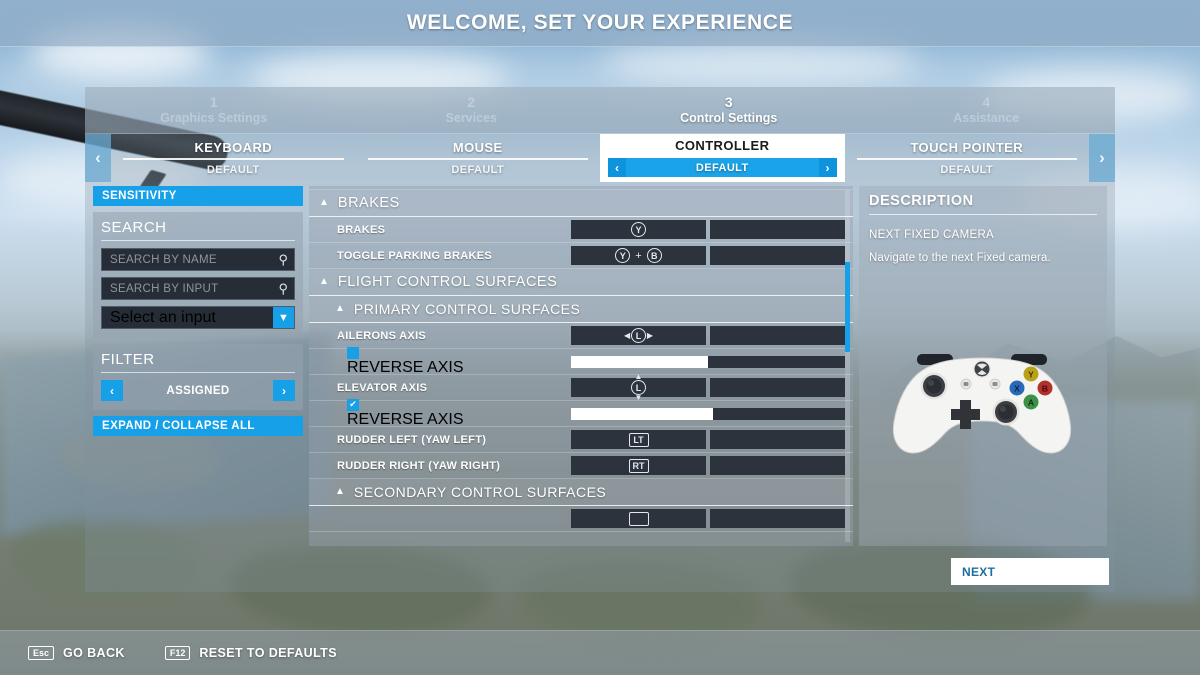  Describe the element at coordinates (581, 309) in the screenshot. I see `group-header-primary-control-surfaces: ▲ PRIMARY CONTROL SURFACES` at that location.